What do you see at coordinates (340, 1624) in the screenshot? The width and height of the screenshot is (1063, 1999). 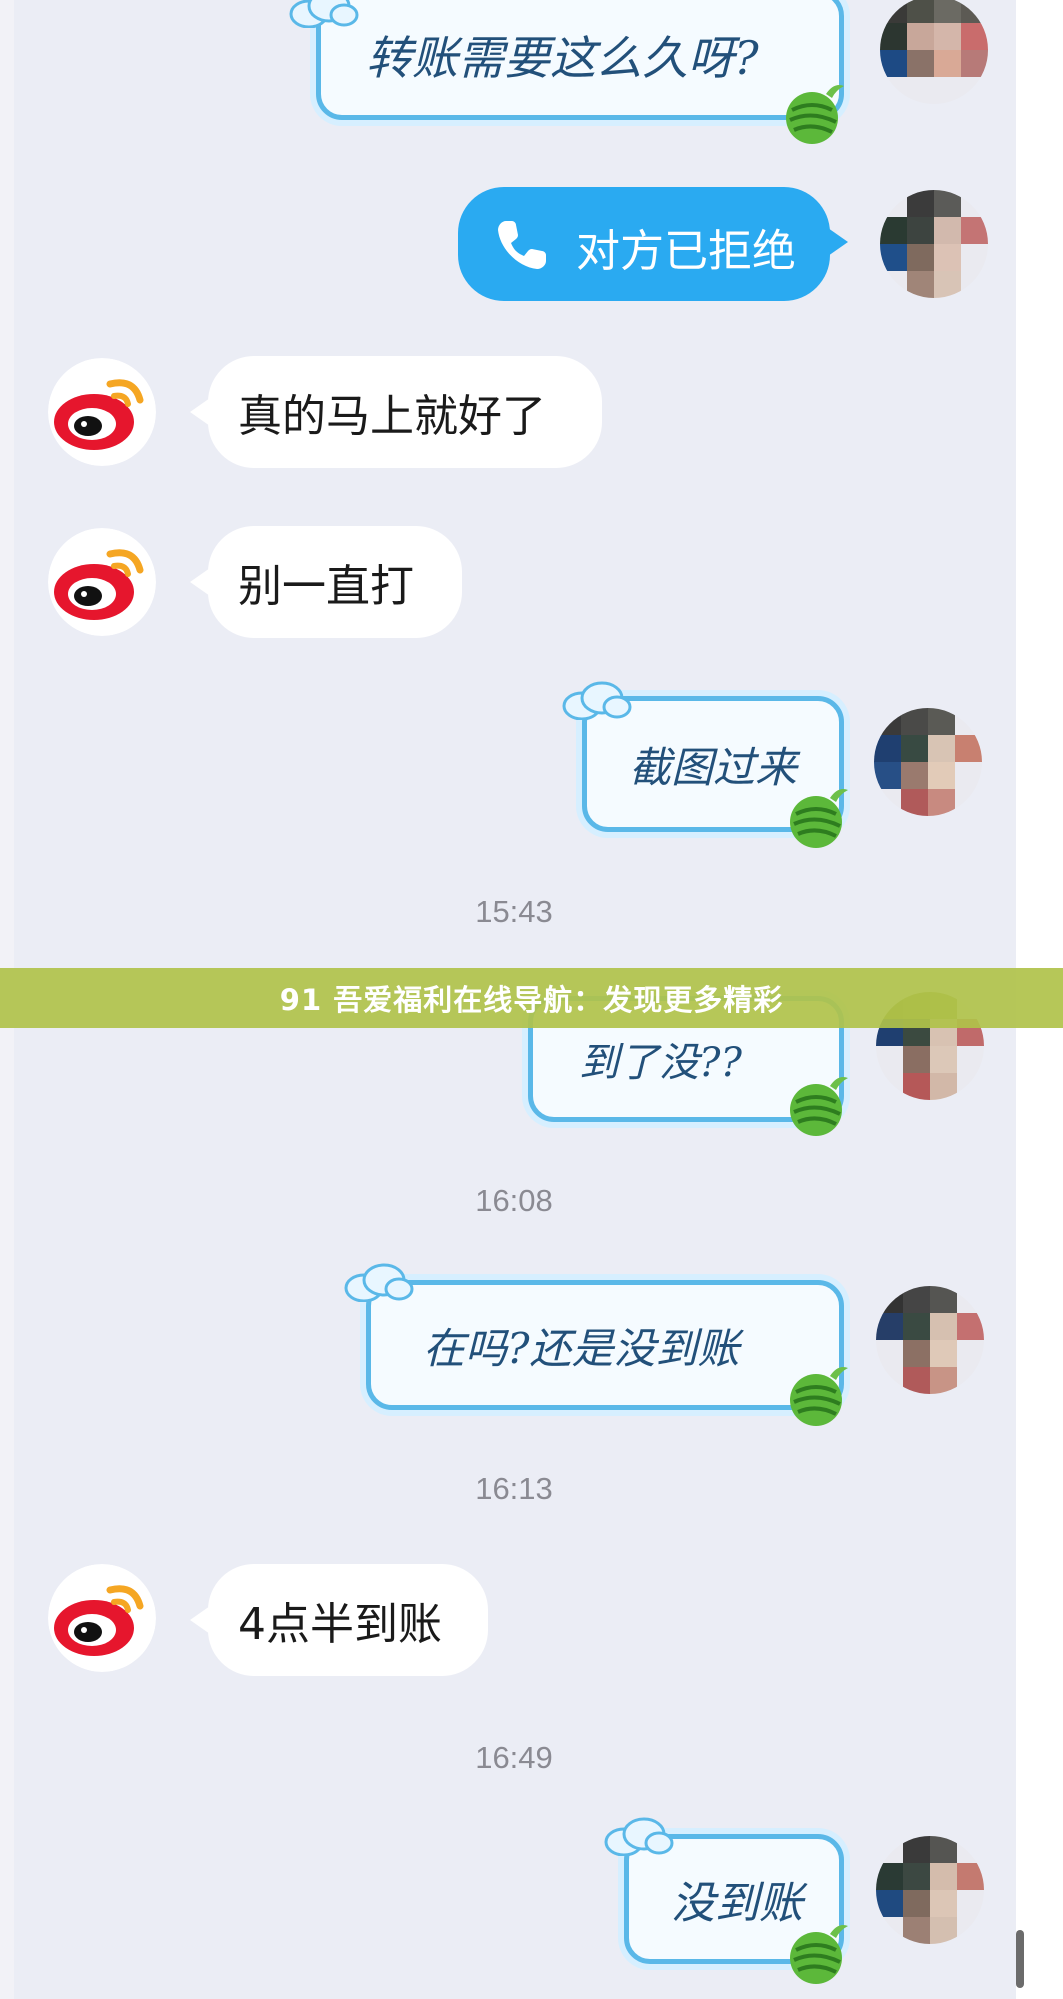 I see `message-text: 4点半到账` at bounding box center [340, 1624].